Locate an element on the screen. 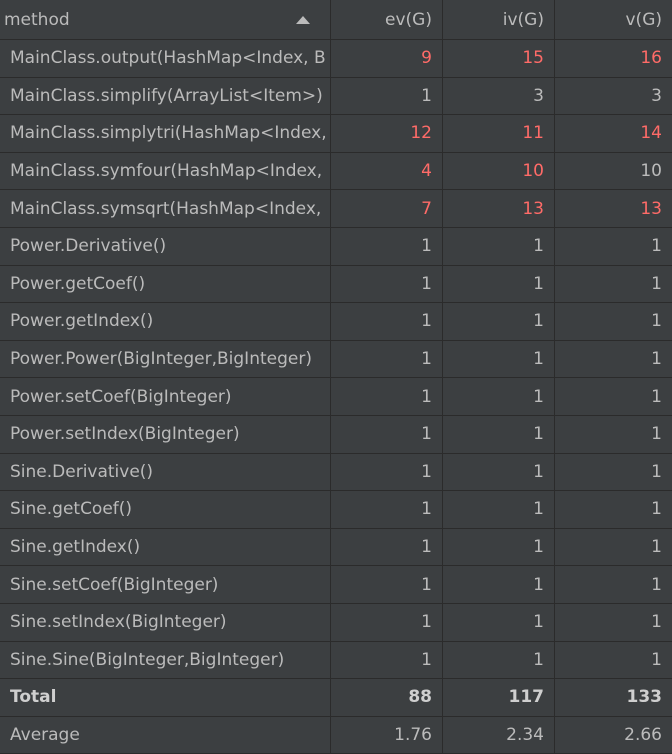  iv-cell: 11 is located at coordinates (499, 133).